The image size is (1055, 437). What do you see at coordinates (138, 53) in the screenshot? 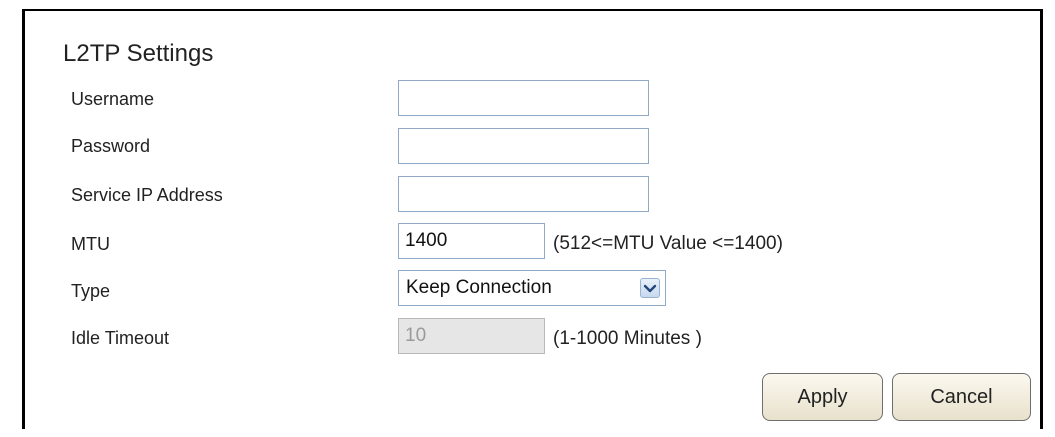
I see `section-title: L2TP Settings` at bounding box center [138, 53].